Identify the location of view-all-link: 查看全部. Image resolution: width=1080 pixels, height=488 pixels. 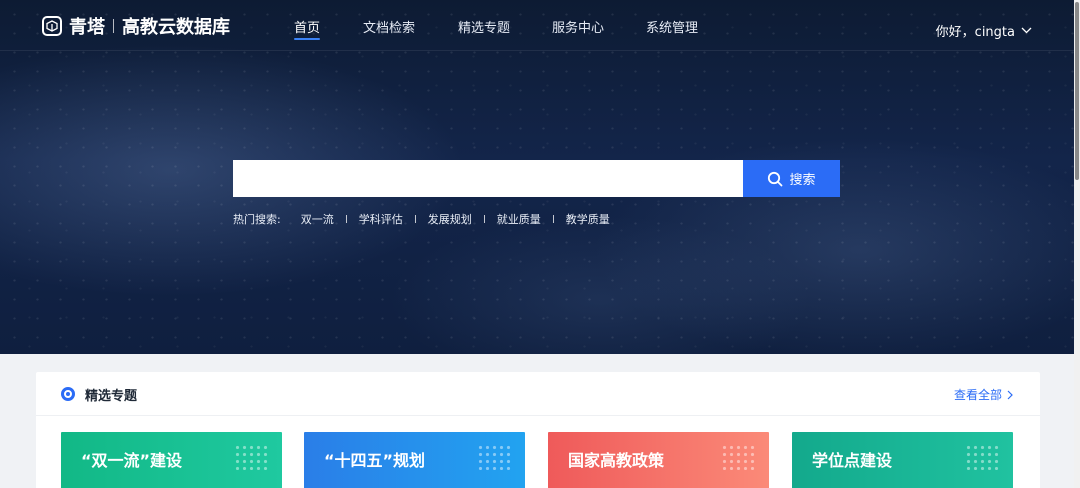
(983, 394).